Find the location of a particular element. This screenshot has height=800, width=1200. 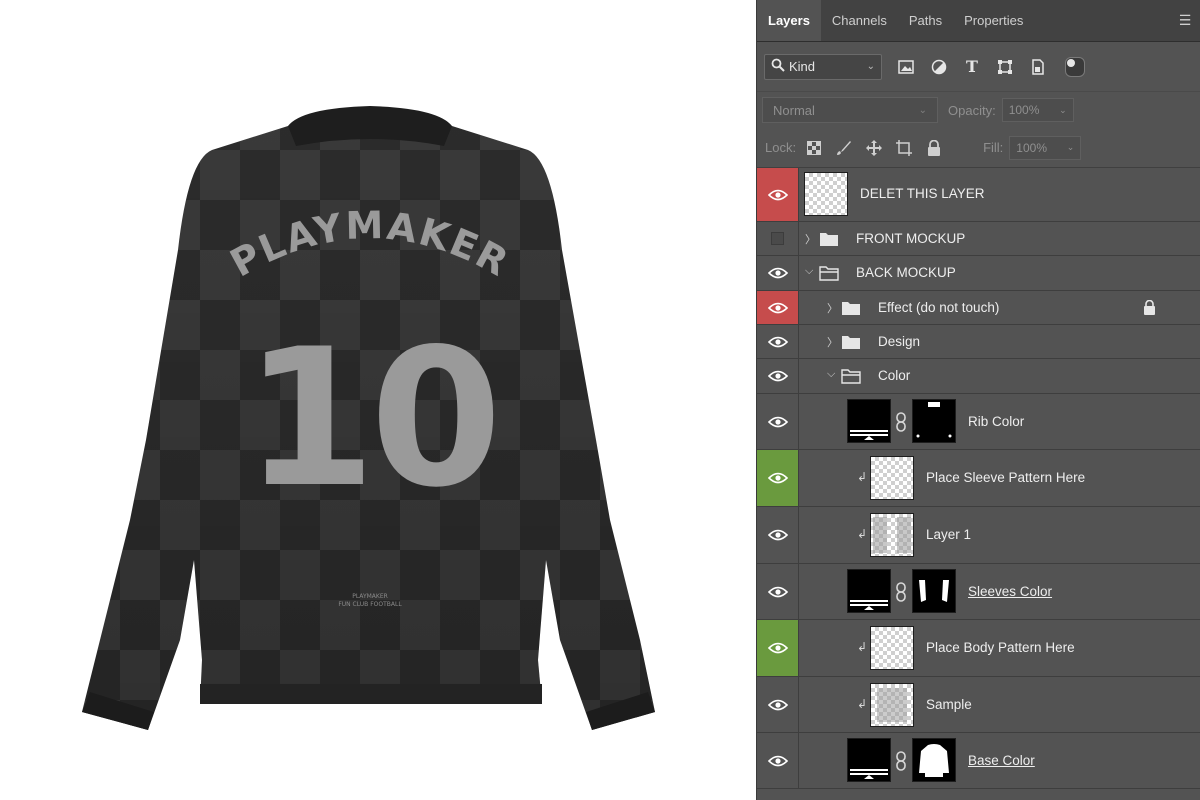

filter-toggle is located at coordinates (1075, 66).